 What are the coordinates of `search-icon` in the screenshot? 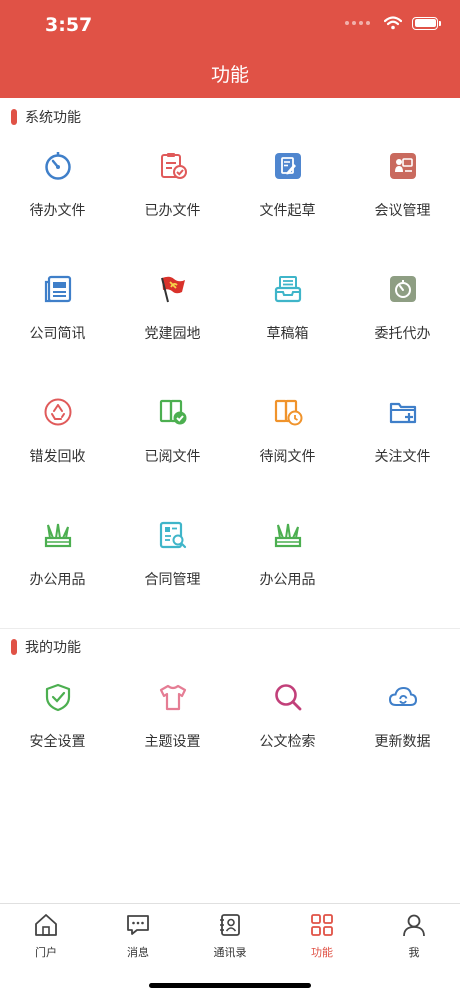 It's located at (288, 697).